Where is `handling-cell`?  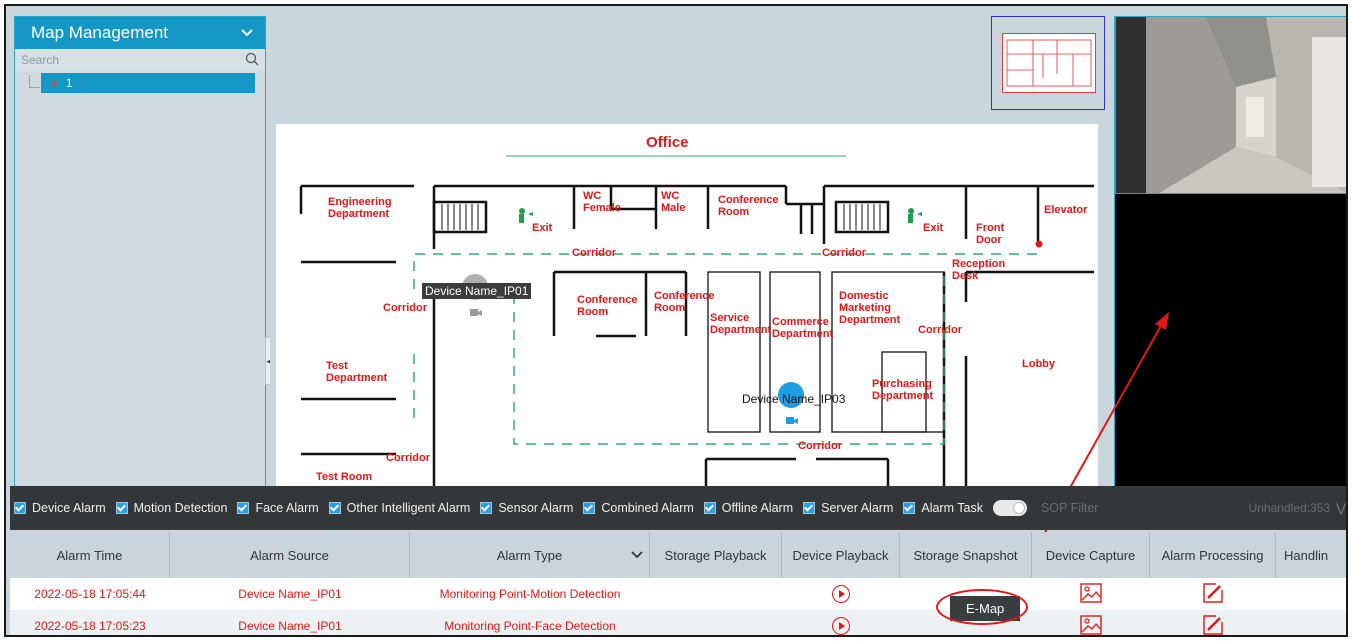
handling-cell is located at coordinates (1311, 594).